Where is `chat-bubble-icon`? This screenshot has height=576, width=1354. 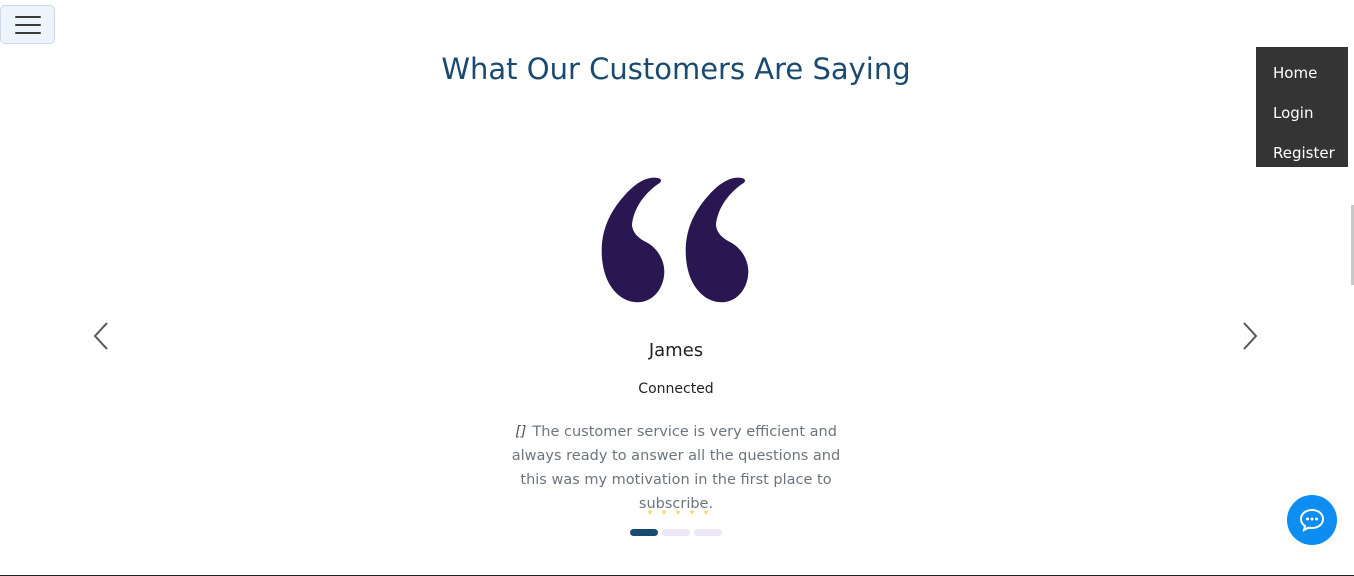
chat-bubble-icon is located at coordinates (1312, 520).